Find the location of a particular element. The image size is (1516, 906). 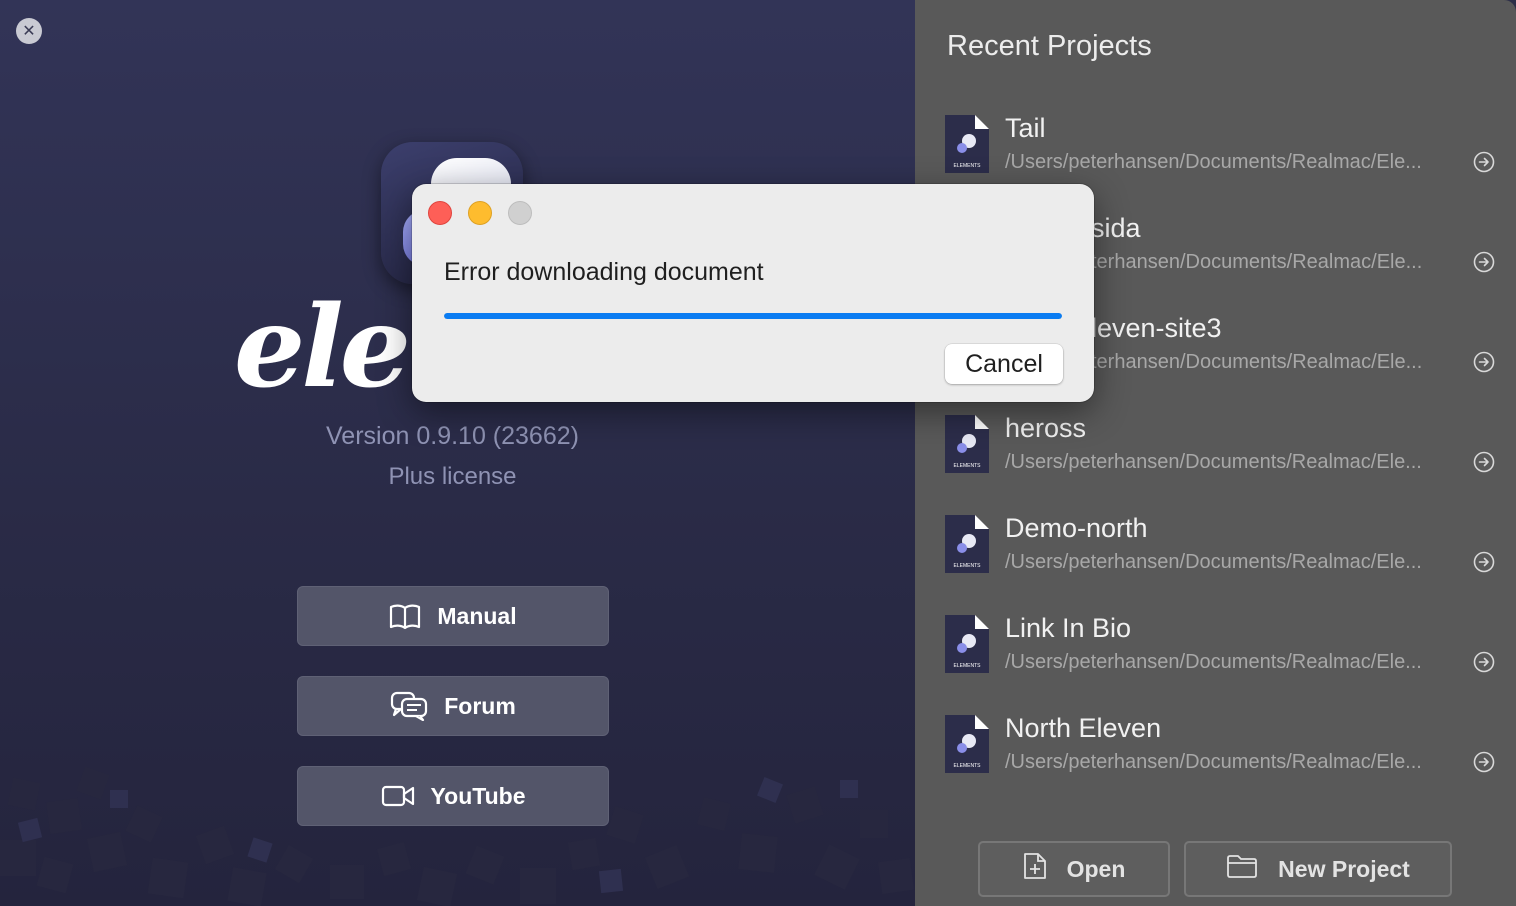

open-label: Open is located at coordinates (1096, 868).